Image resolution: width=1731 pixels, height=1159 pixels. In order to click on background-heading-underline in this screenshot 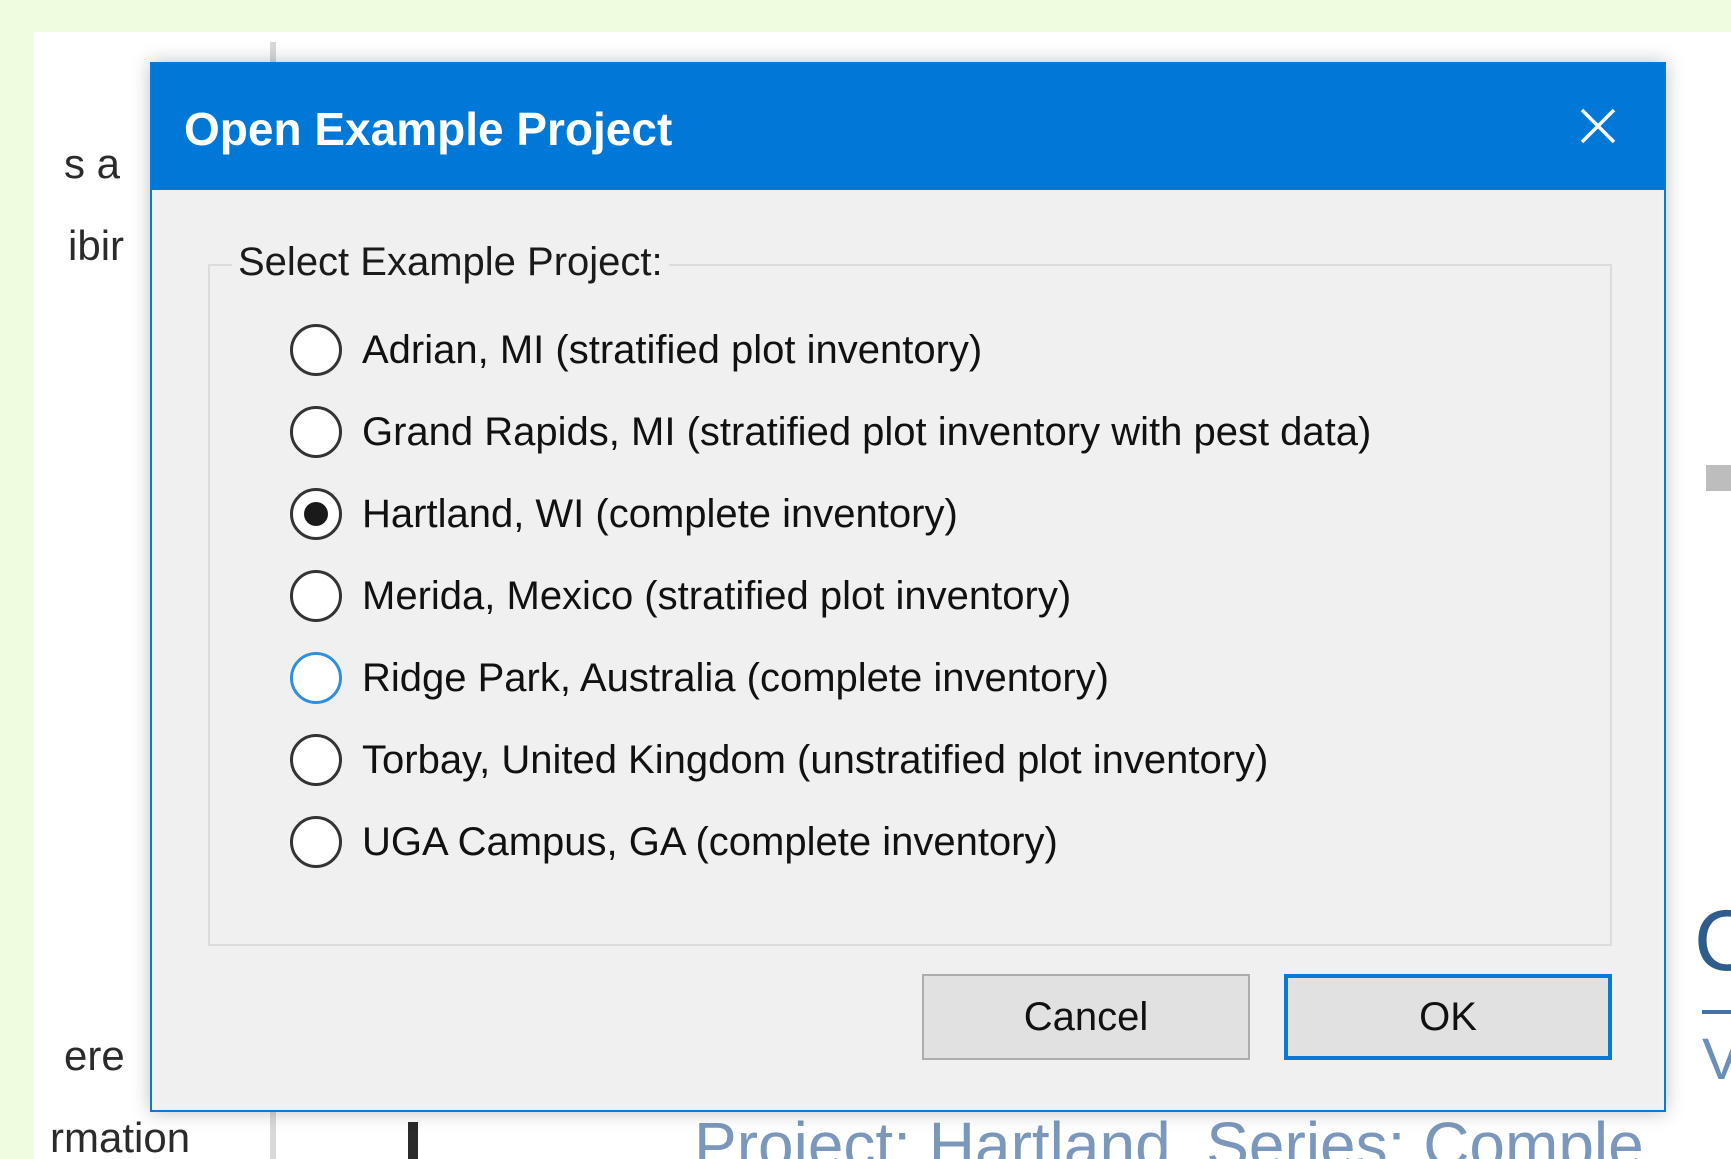, I will do `click(1716, 1012)`.